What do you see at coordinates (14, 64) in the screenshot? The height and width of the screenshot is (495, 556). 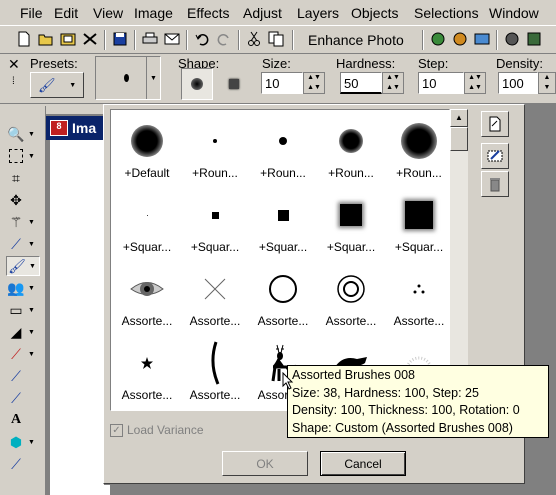 I see `close-icon: ✕` at bounding box center [14, 64].